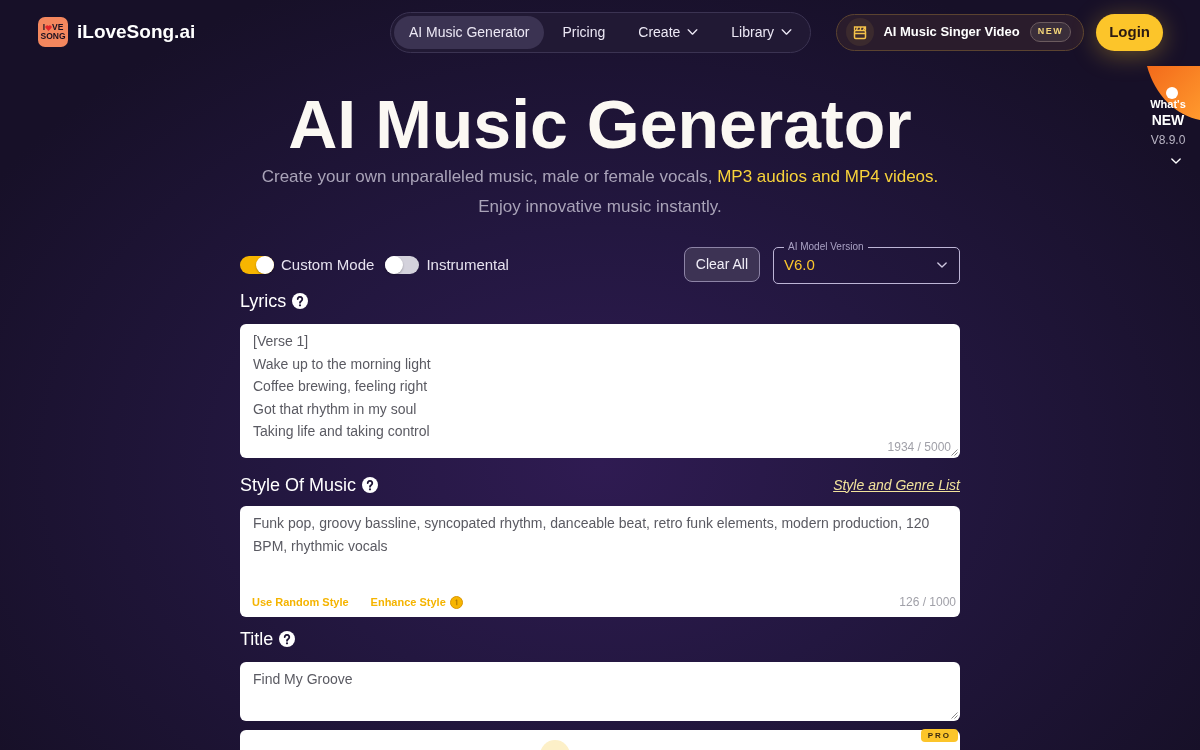 The height and width of the screenshot is (750, 1200). Describe the element at coordinates (43, 27) in the screenshot. I see `logo-text: I` at that location.